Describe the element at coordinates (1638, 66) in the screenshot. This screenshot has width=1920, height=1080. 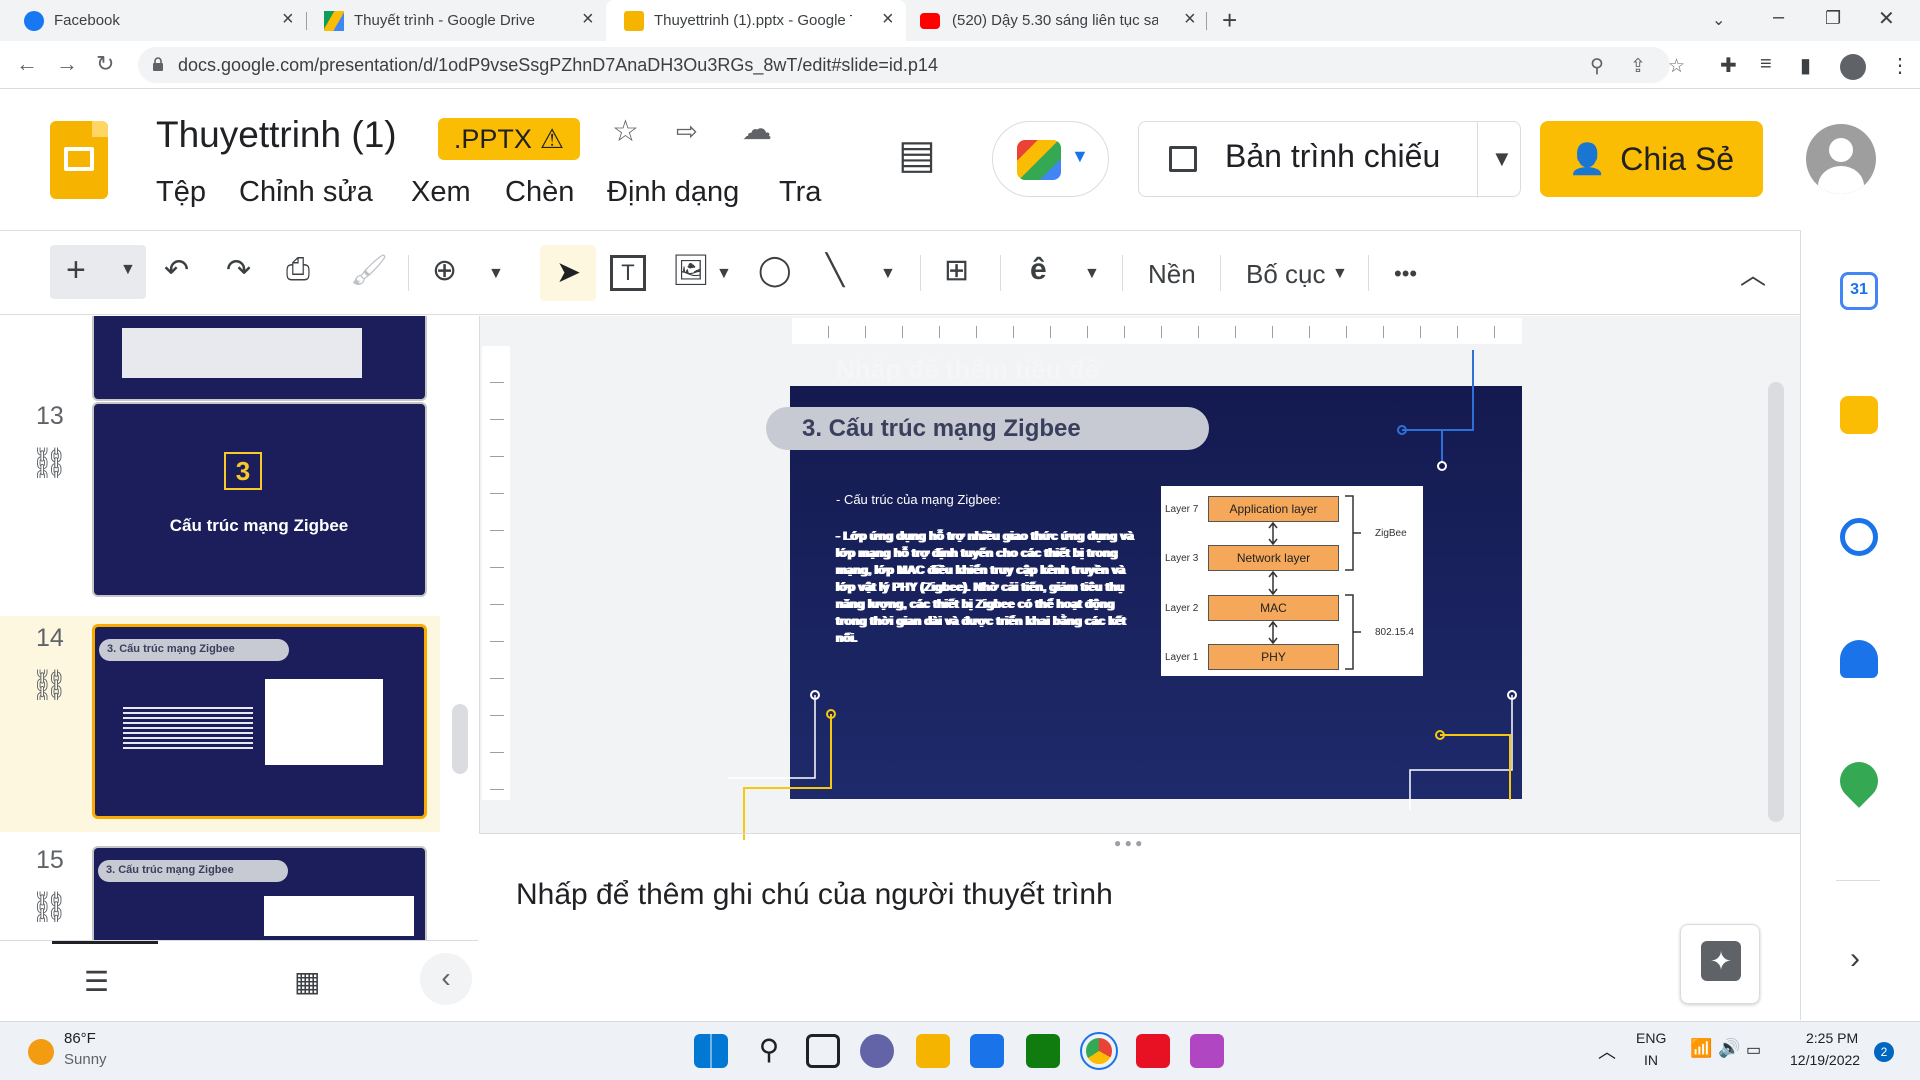
I see `share-page-icon: ⇪` at that location.